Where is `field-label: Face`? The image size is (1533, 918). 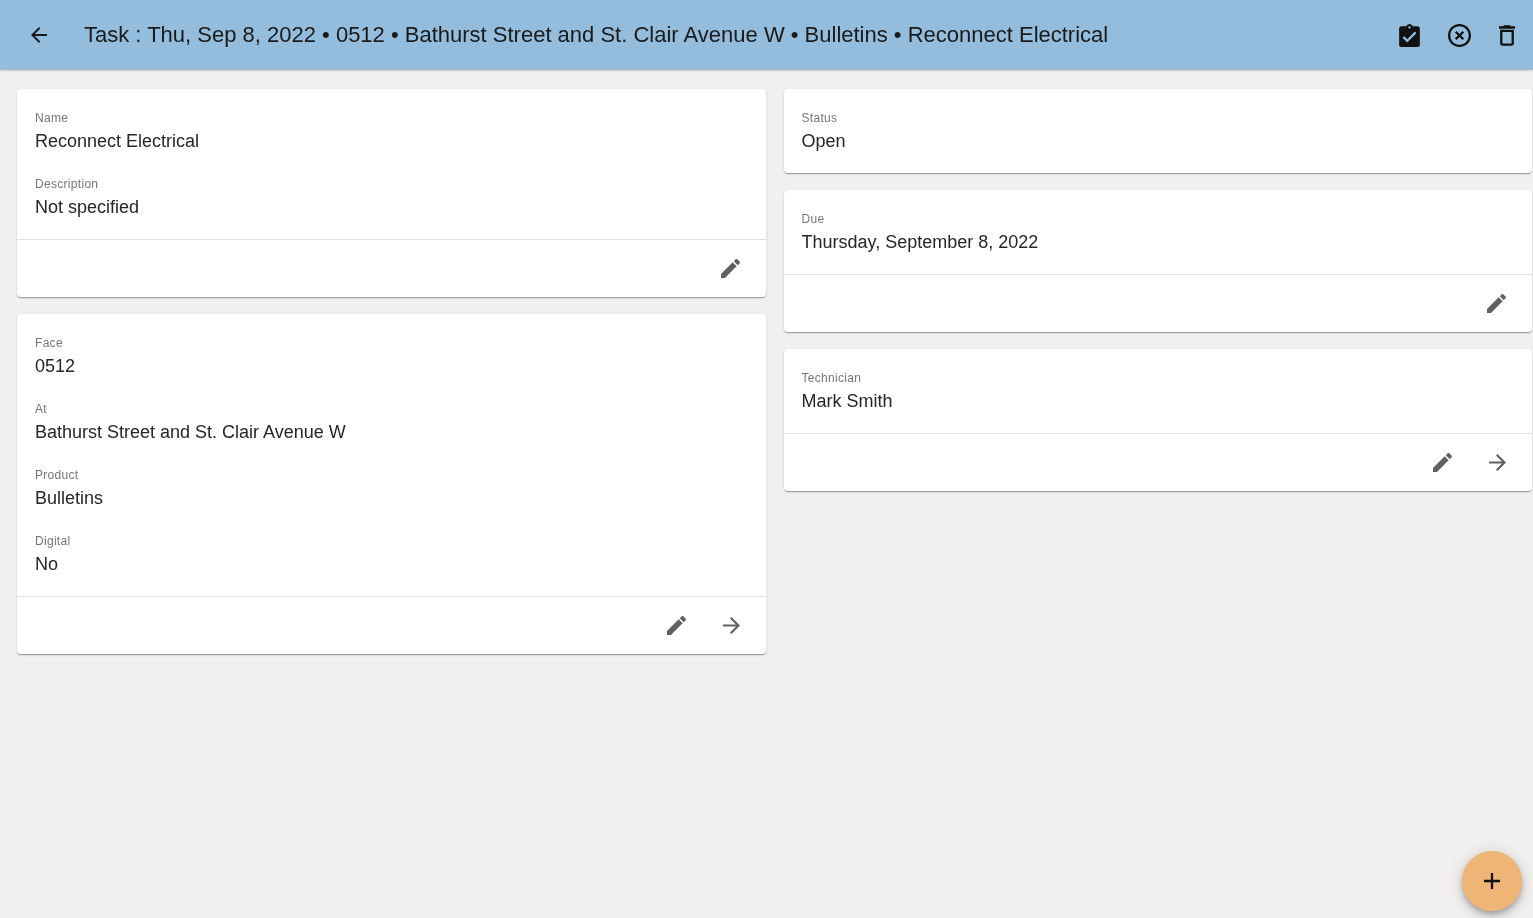
field-label: Face is located at coordinates (49, 343).